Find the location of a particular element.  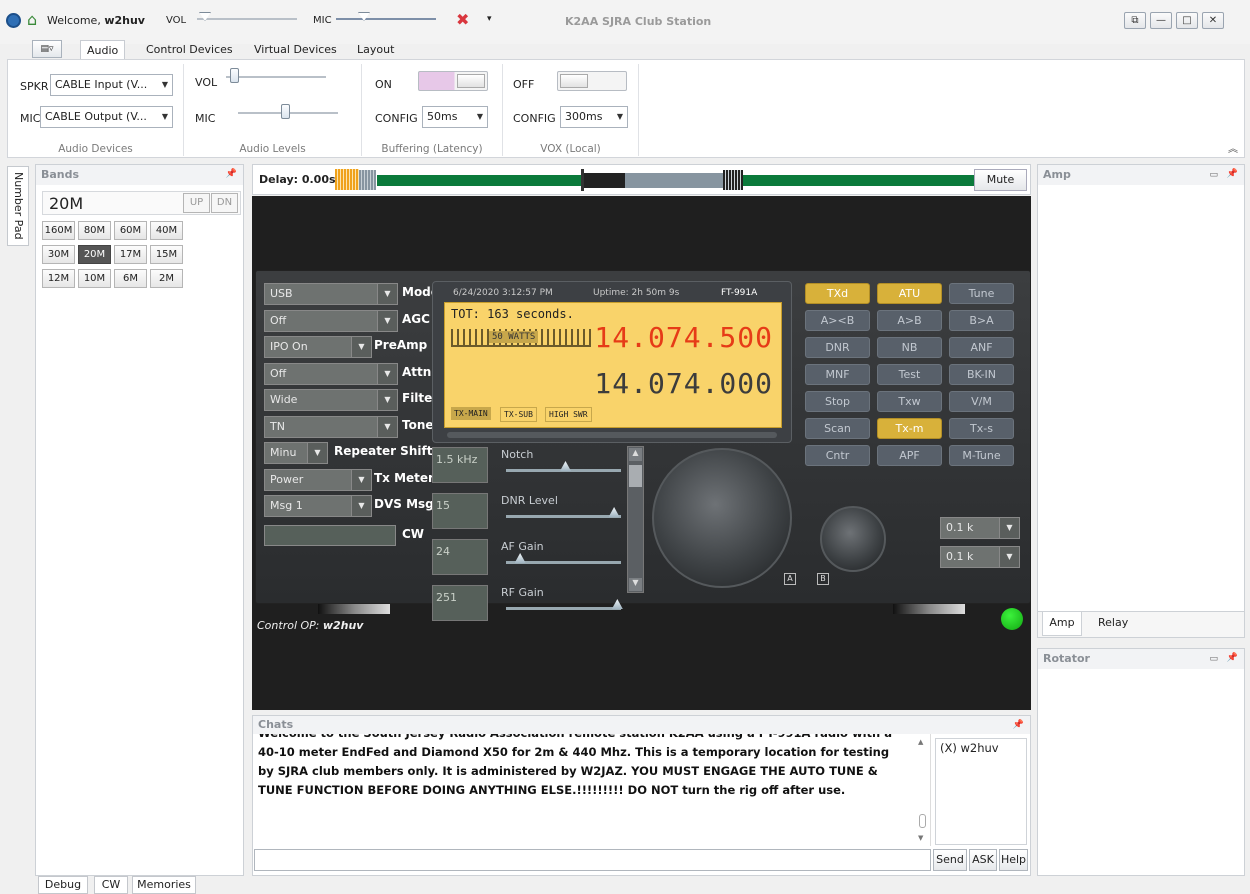

close-button: ✕ is located at coordinates (1213, 20).